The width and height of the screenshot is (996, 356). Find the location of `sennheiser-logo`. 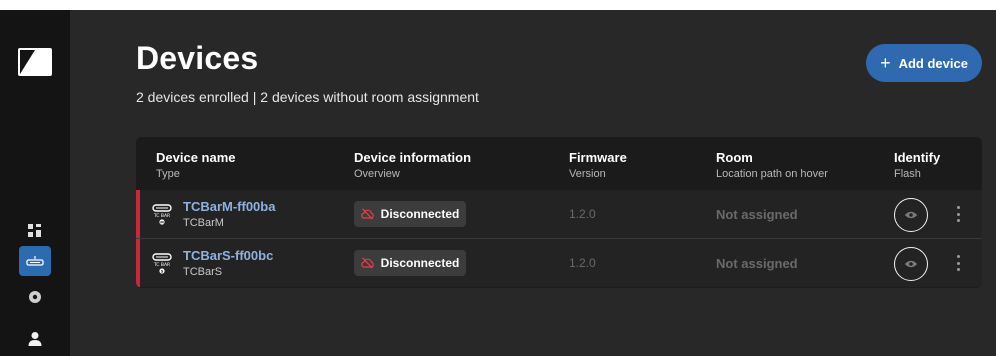

sennheiser-logo is located at coordinates (35, 62).